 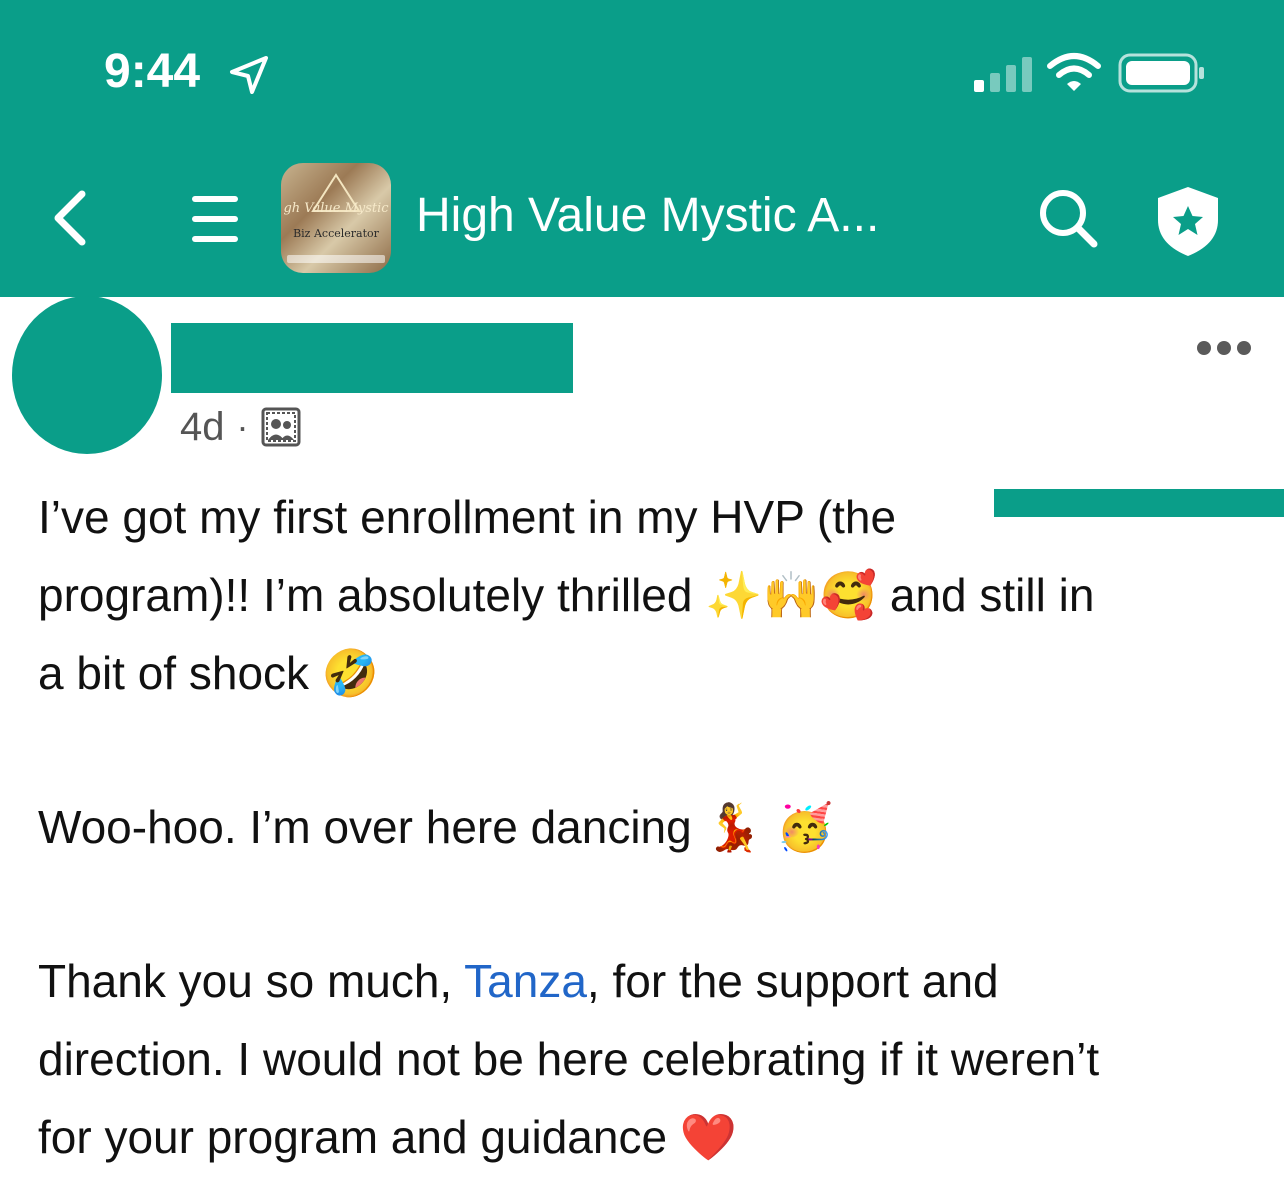 I want to click on group-avatar: gh Value Mystic Biz Accelerator, so click(x=336, y=218).